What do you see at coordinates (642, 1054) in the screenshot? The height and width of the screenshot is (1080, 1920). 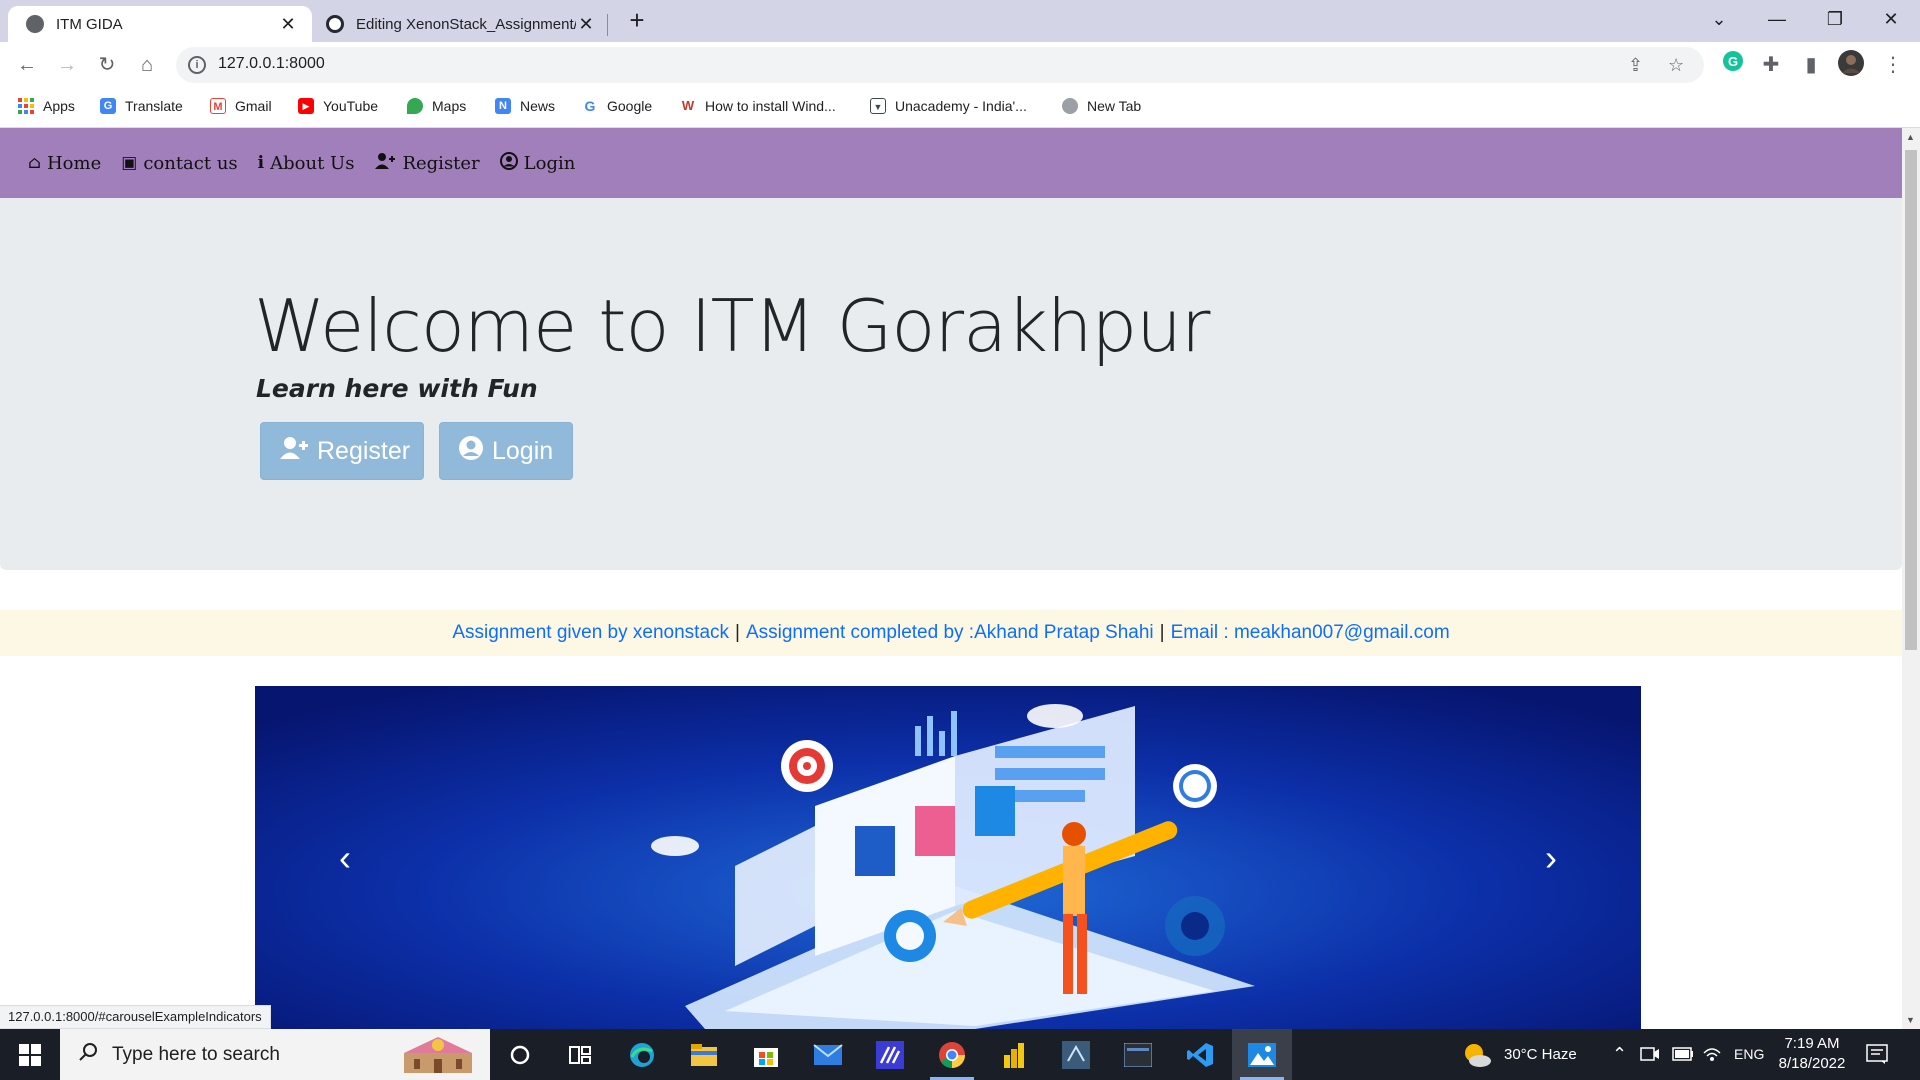 I see `edge-icon` at bounding box center [642, 1054].